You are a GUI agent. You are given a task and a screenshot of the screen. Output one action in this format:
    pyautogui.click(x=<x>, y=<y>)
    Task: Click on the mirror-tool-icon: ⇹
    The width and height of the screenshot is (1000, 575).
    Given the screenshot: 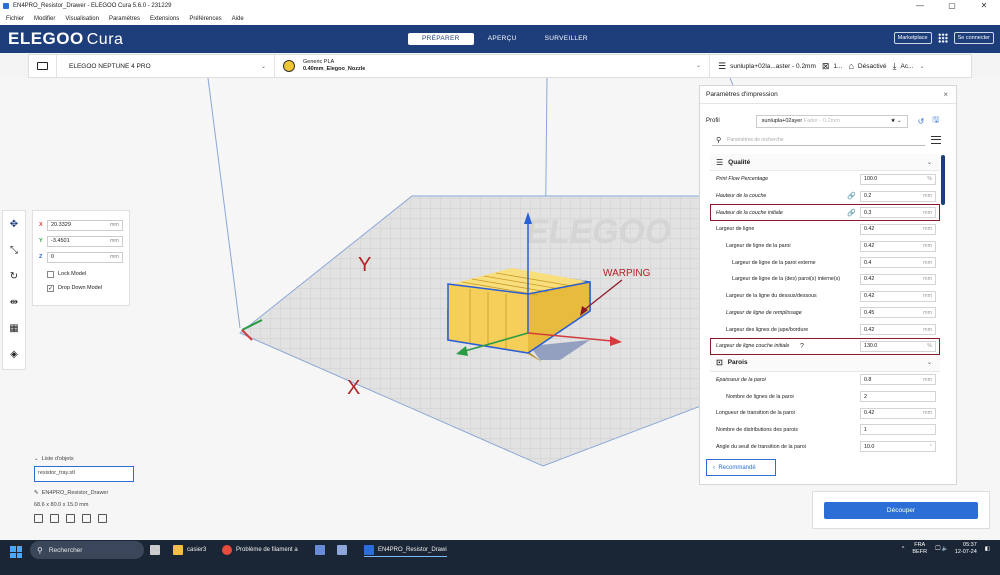 What is the action you would take?
    pyautogui.click(x=14, y=302)
    